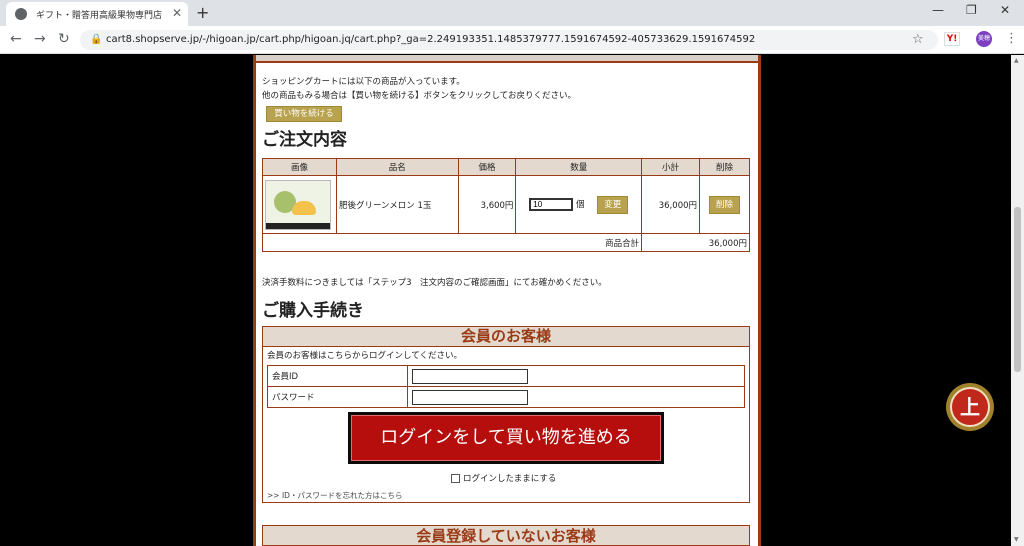  What do you see at coordinates (938, 10) in the screenshot?
I see `minimize-icon: —` at bounding box center [938, 10].